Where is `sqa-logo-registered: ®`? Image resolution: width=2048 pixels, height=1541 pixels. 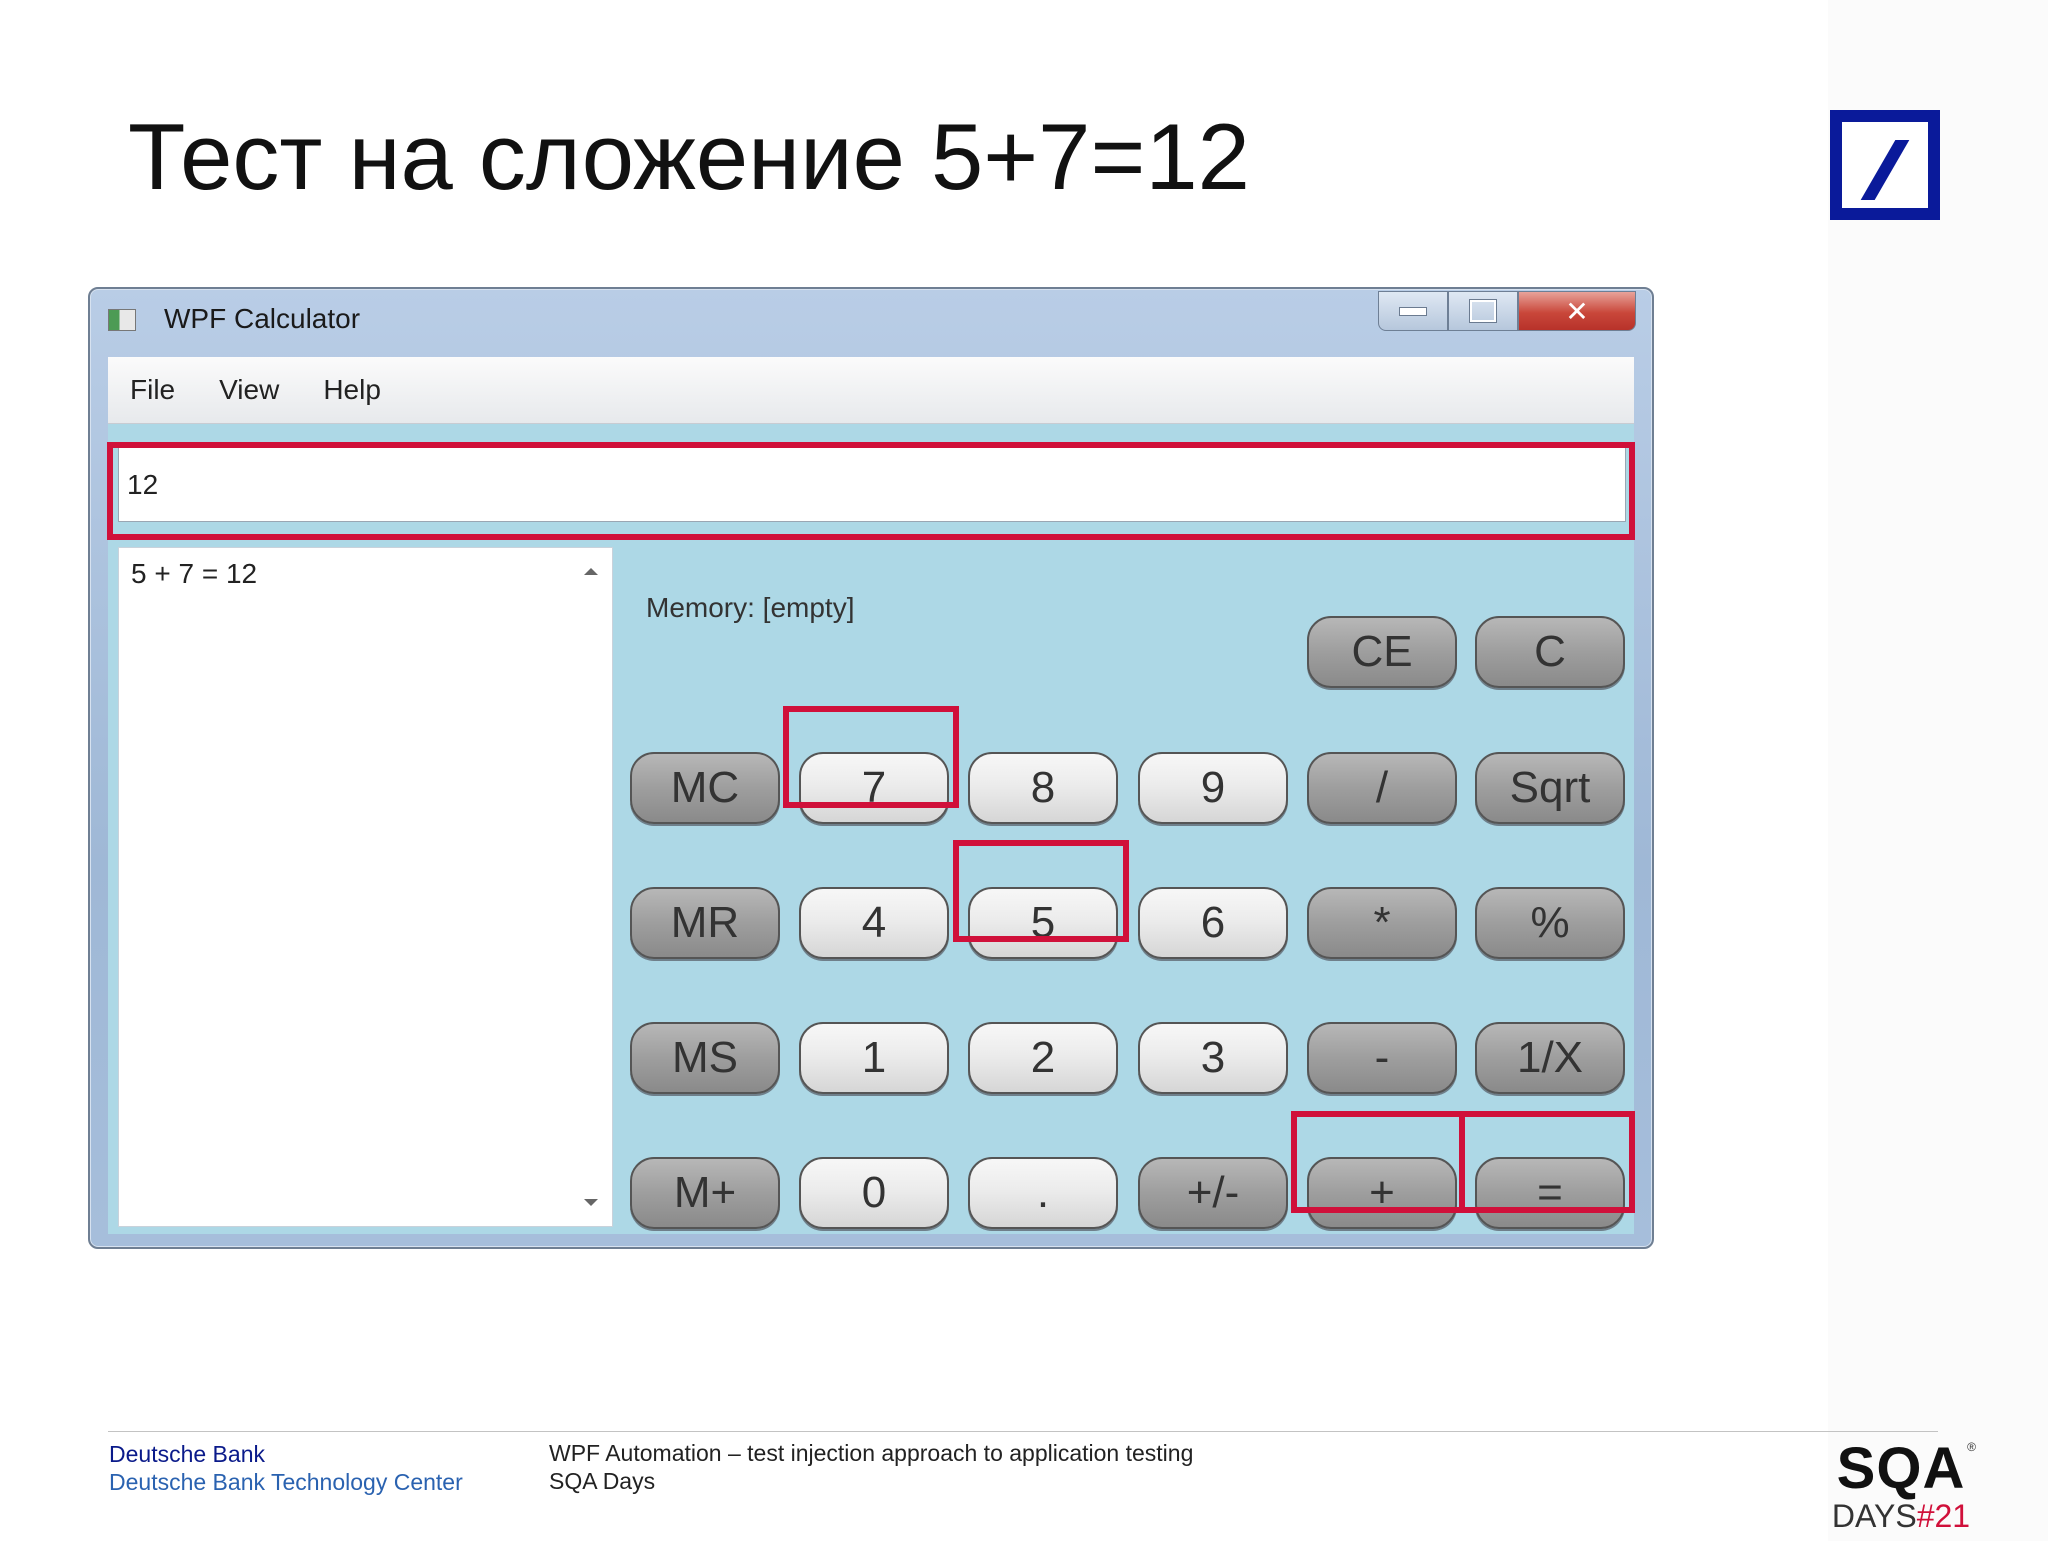
sqa-logo-registered: ® is located at coordinates (1971, 1447).